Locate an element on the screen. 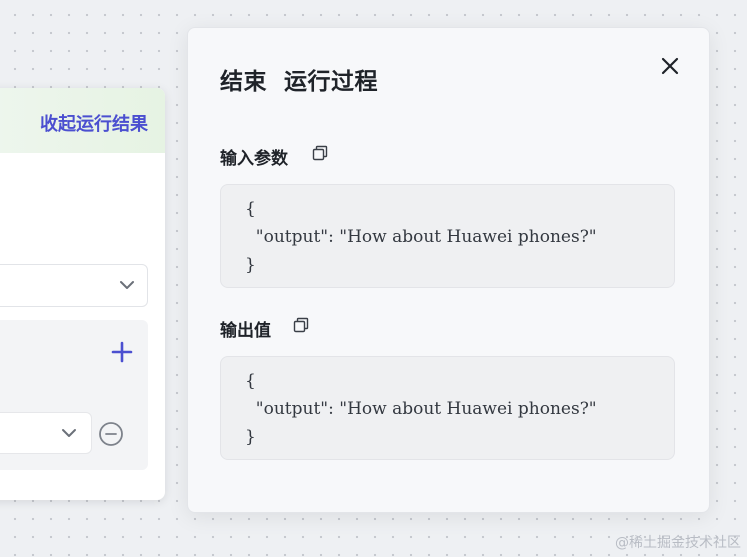  output-value-code: { "output": "How about Huawei phones?"} is located at coordinates (447, 408).